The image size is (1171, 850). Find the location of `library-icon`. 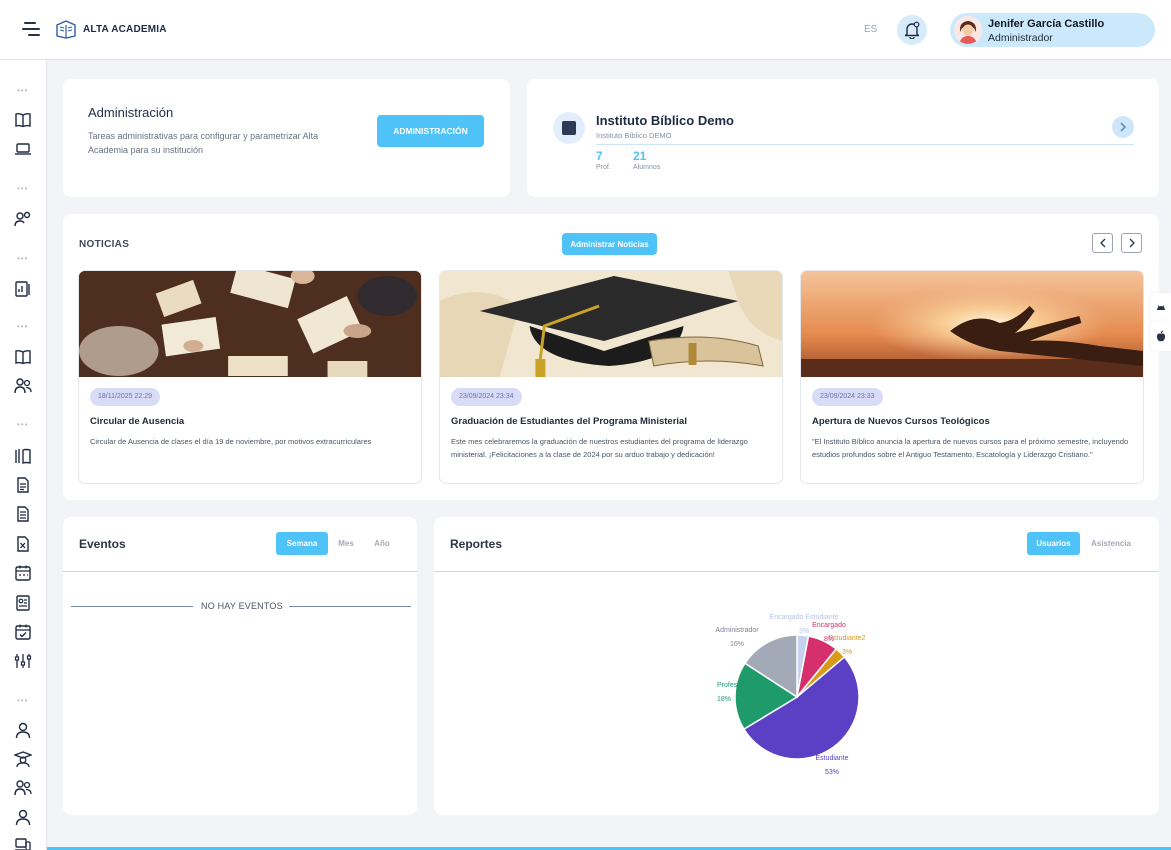

library-icon is located at coordinates (23, 456).